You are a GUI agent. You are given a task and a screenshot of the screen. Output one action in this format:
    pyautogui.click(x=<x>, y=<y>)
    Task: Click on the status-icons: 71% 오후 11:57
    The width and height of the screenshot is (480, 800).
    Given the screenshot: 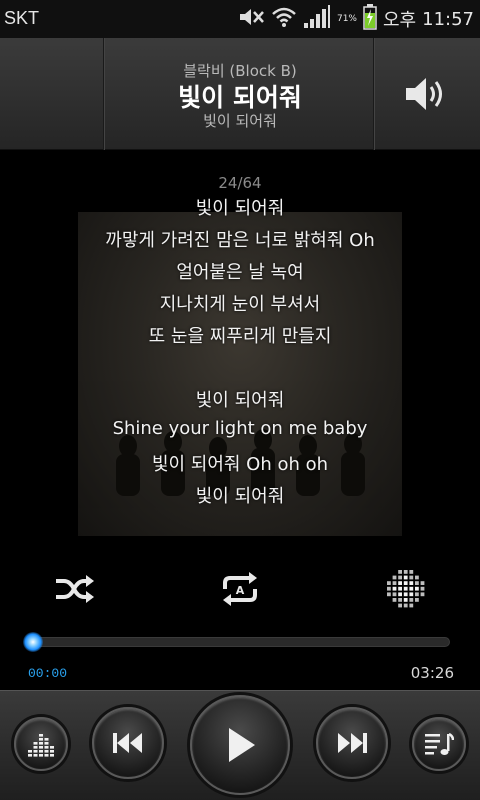 What is the action you would take?
    pyautogui.click(x=355, y=19)
    